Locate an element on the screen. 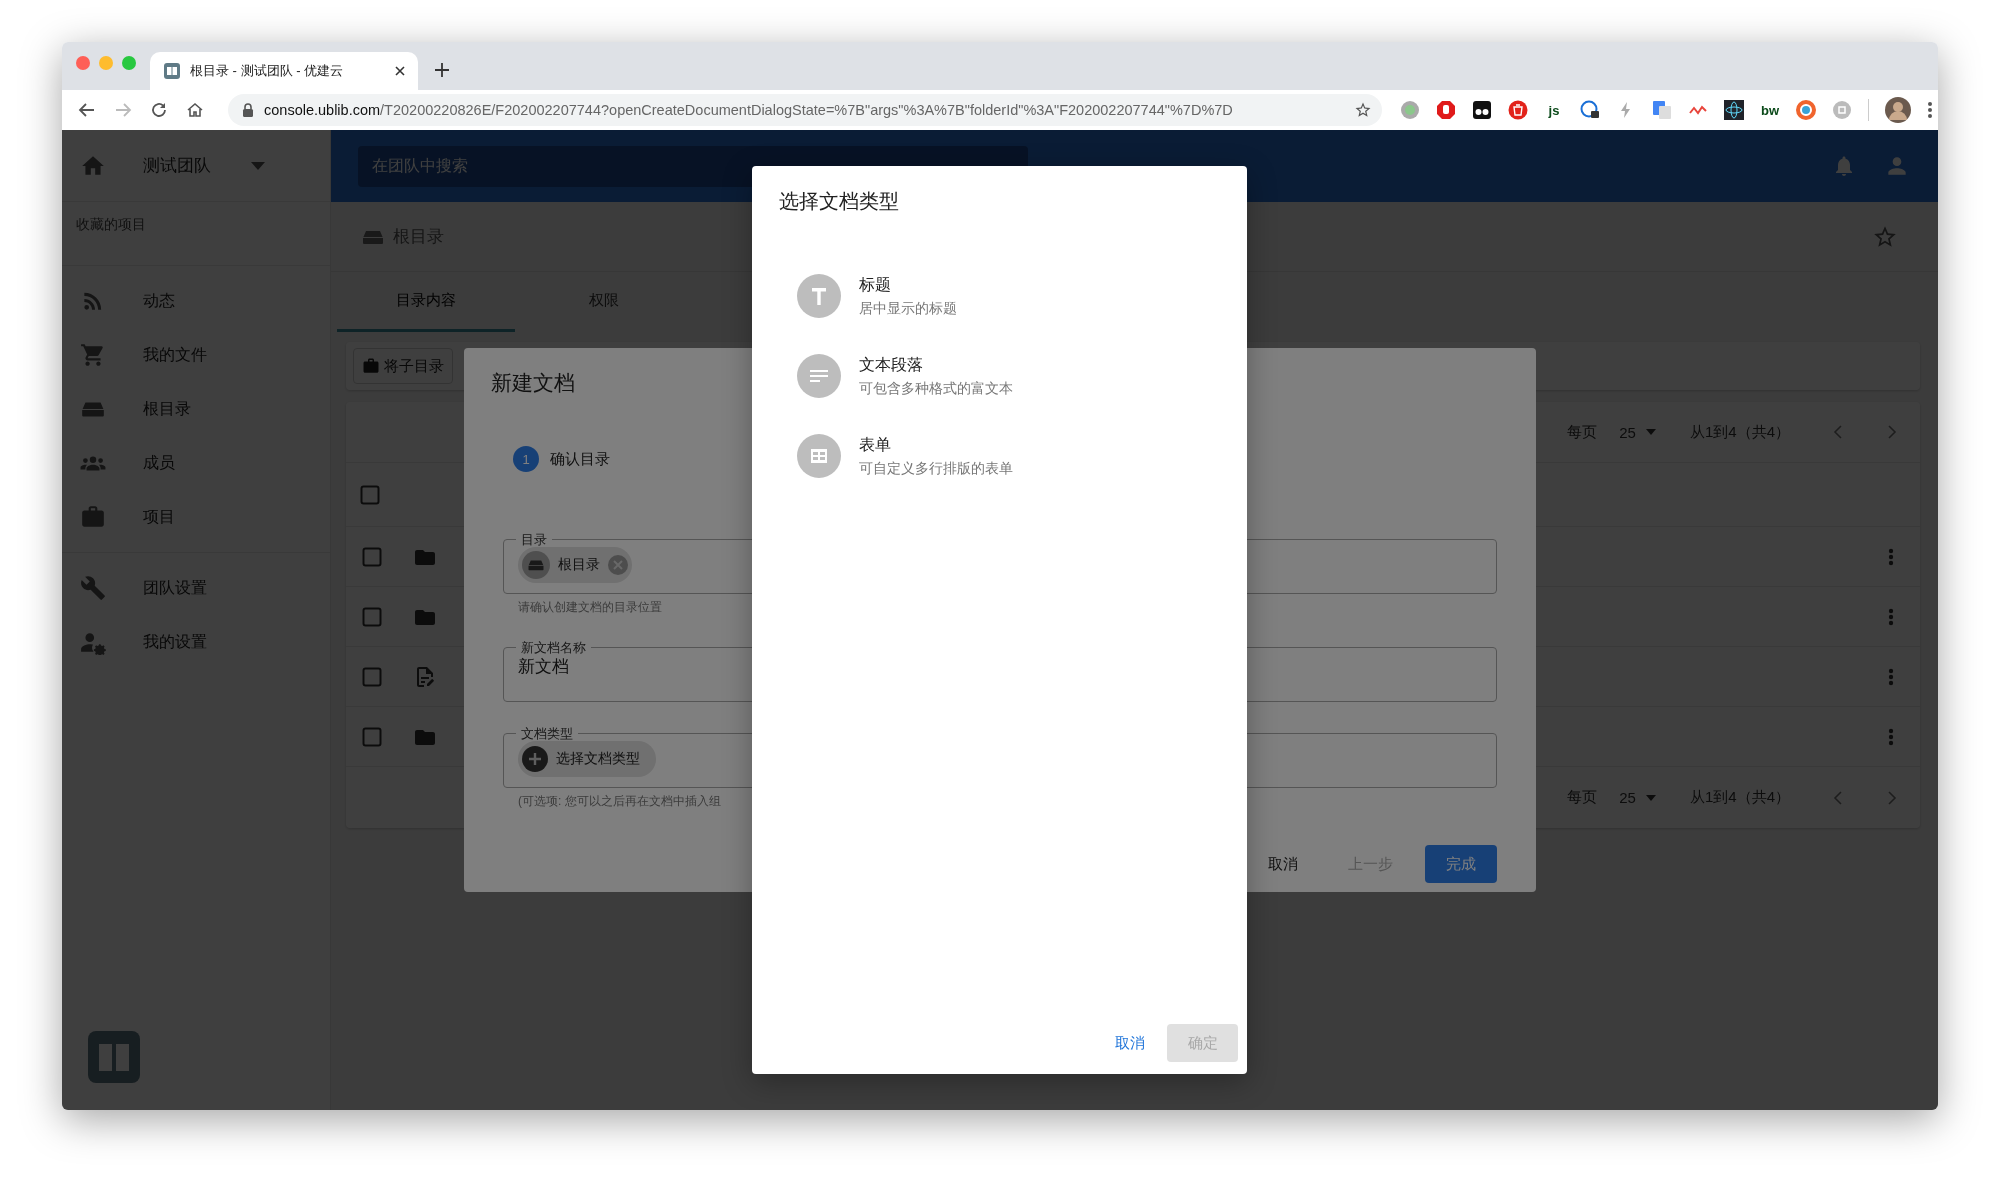 This screenshot has width=2000, height=1193. maximize-window-icon is located at coordinates (129, 63).